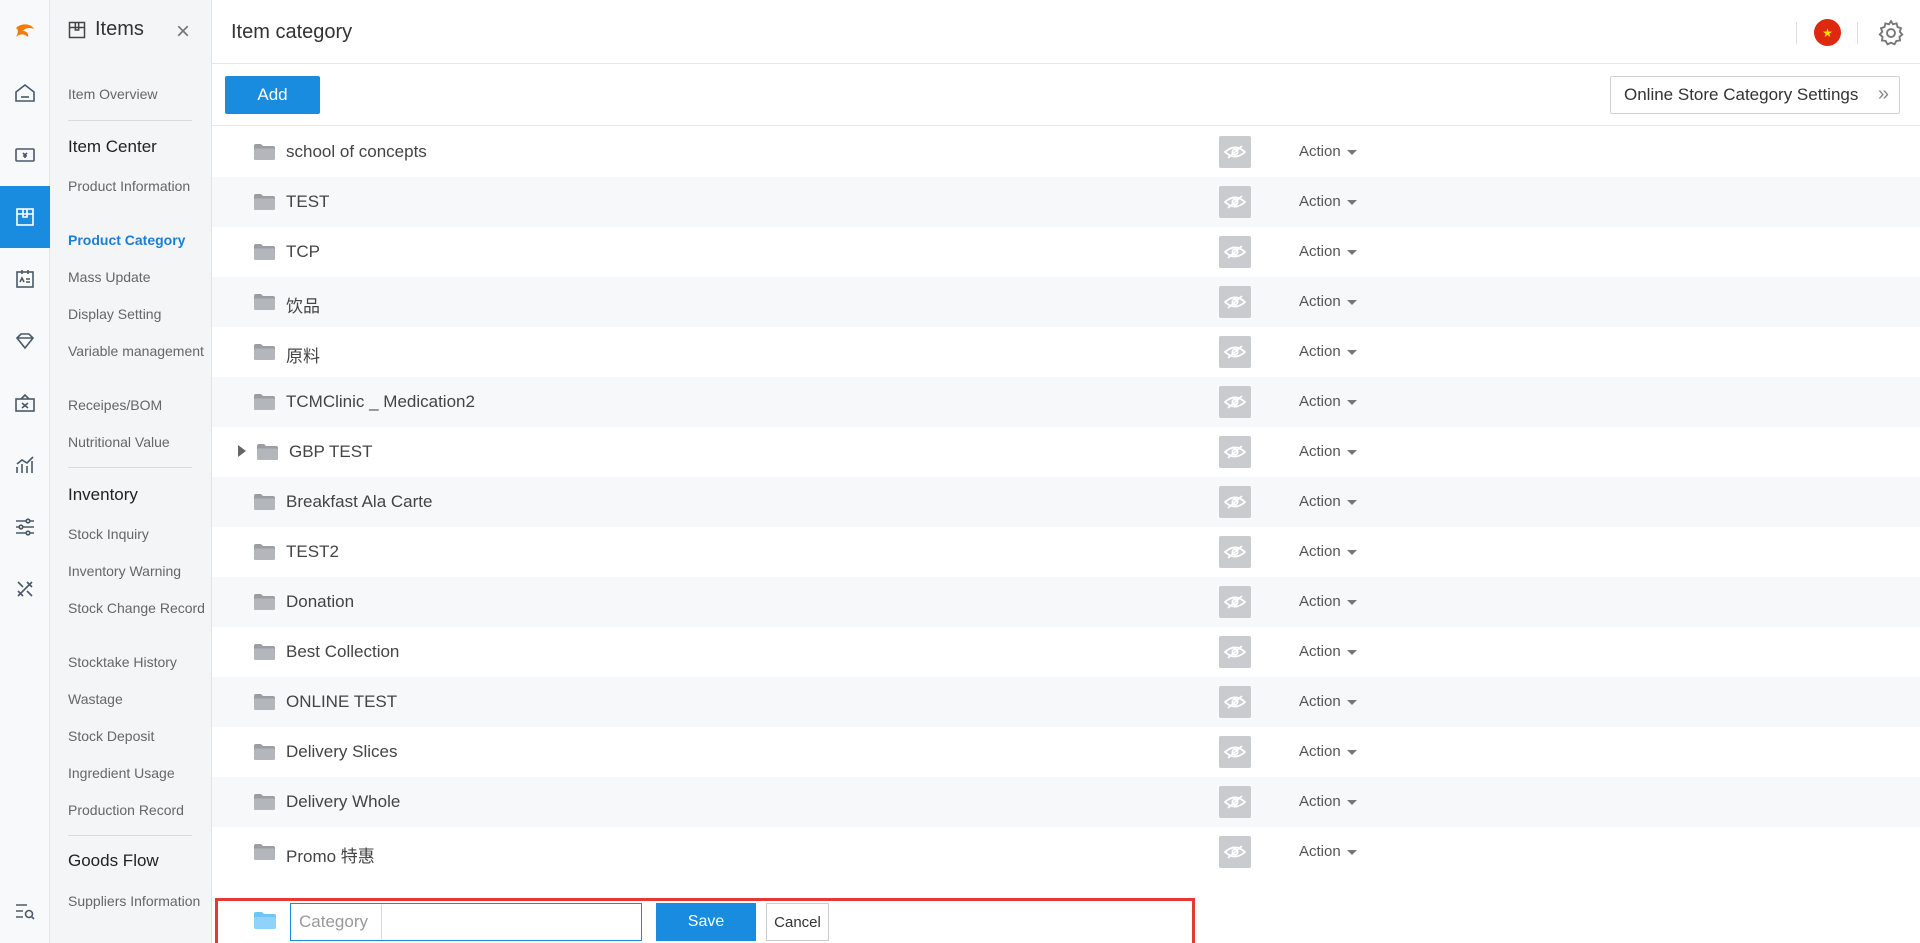 Image resolution: width=1920 pixels, height=943 pixels. What do you see at coordinates (25, 527) in the screenshot?
I see `settings-sliders-icon` at bounding box center [25, 527].